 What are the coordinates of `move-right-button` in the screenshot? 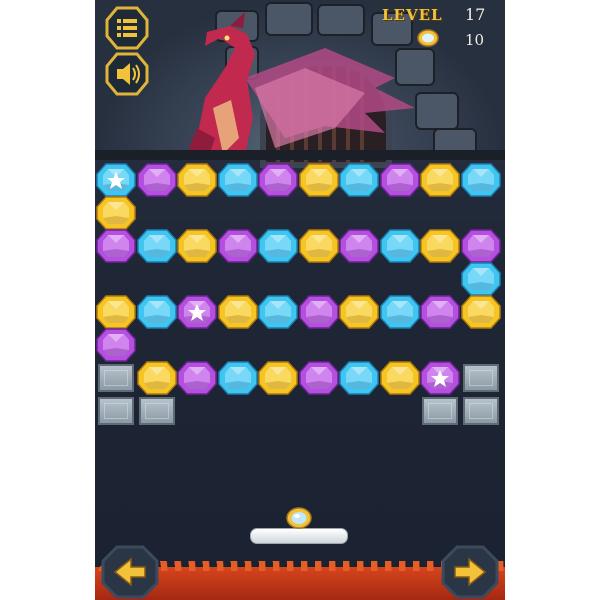 It's located at (470, 572).